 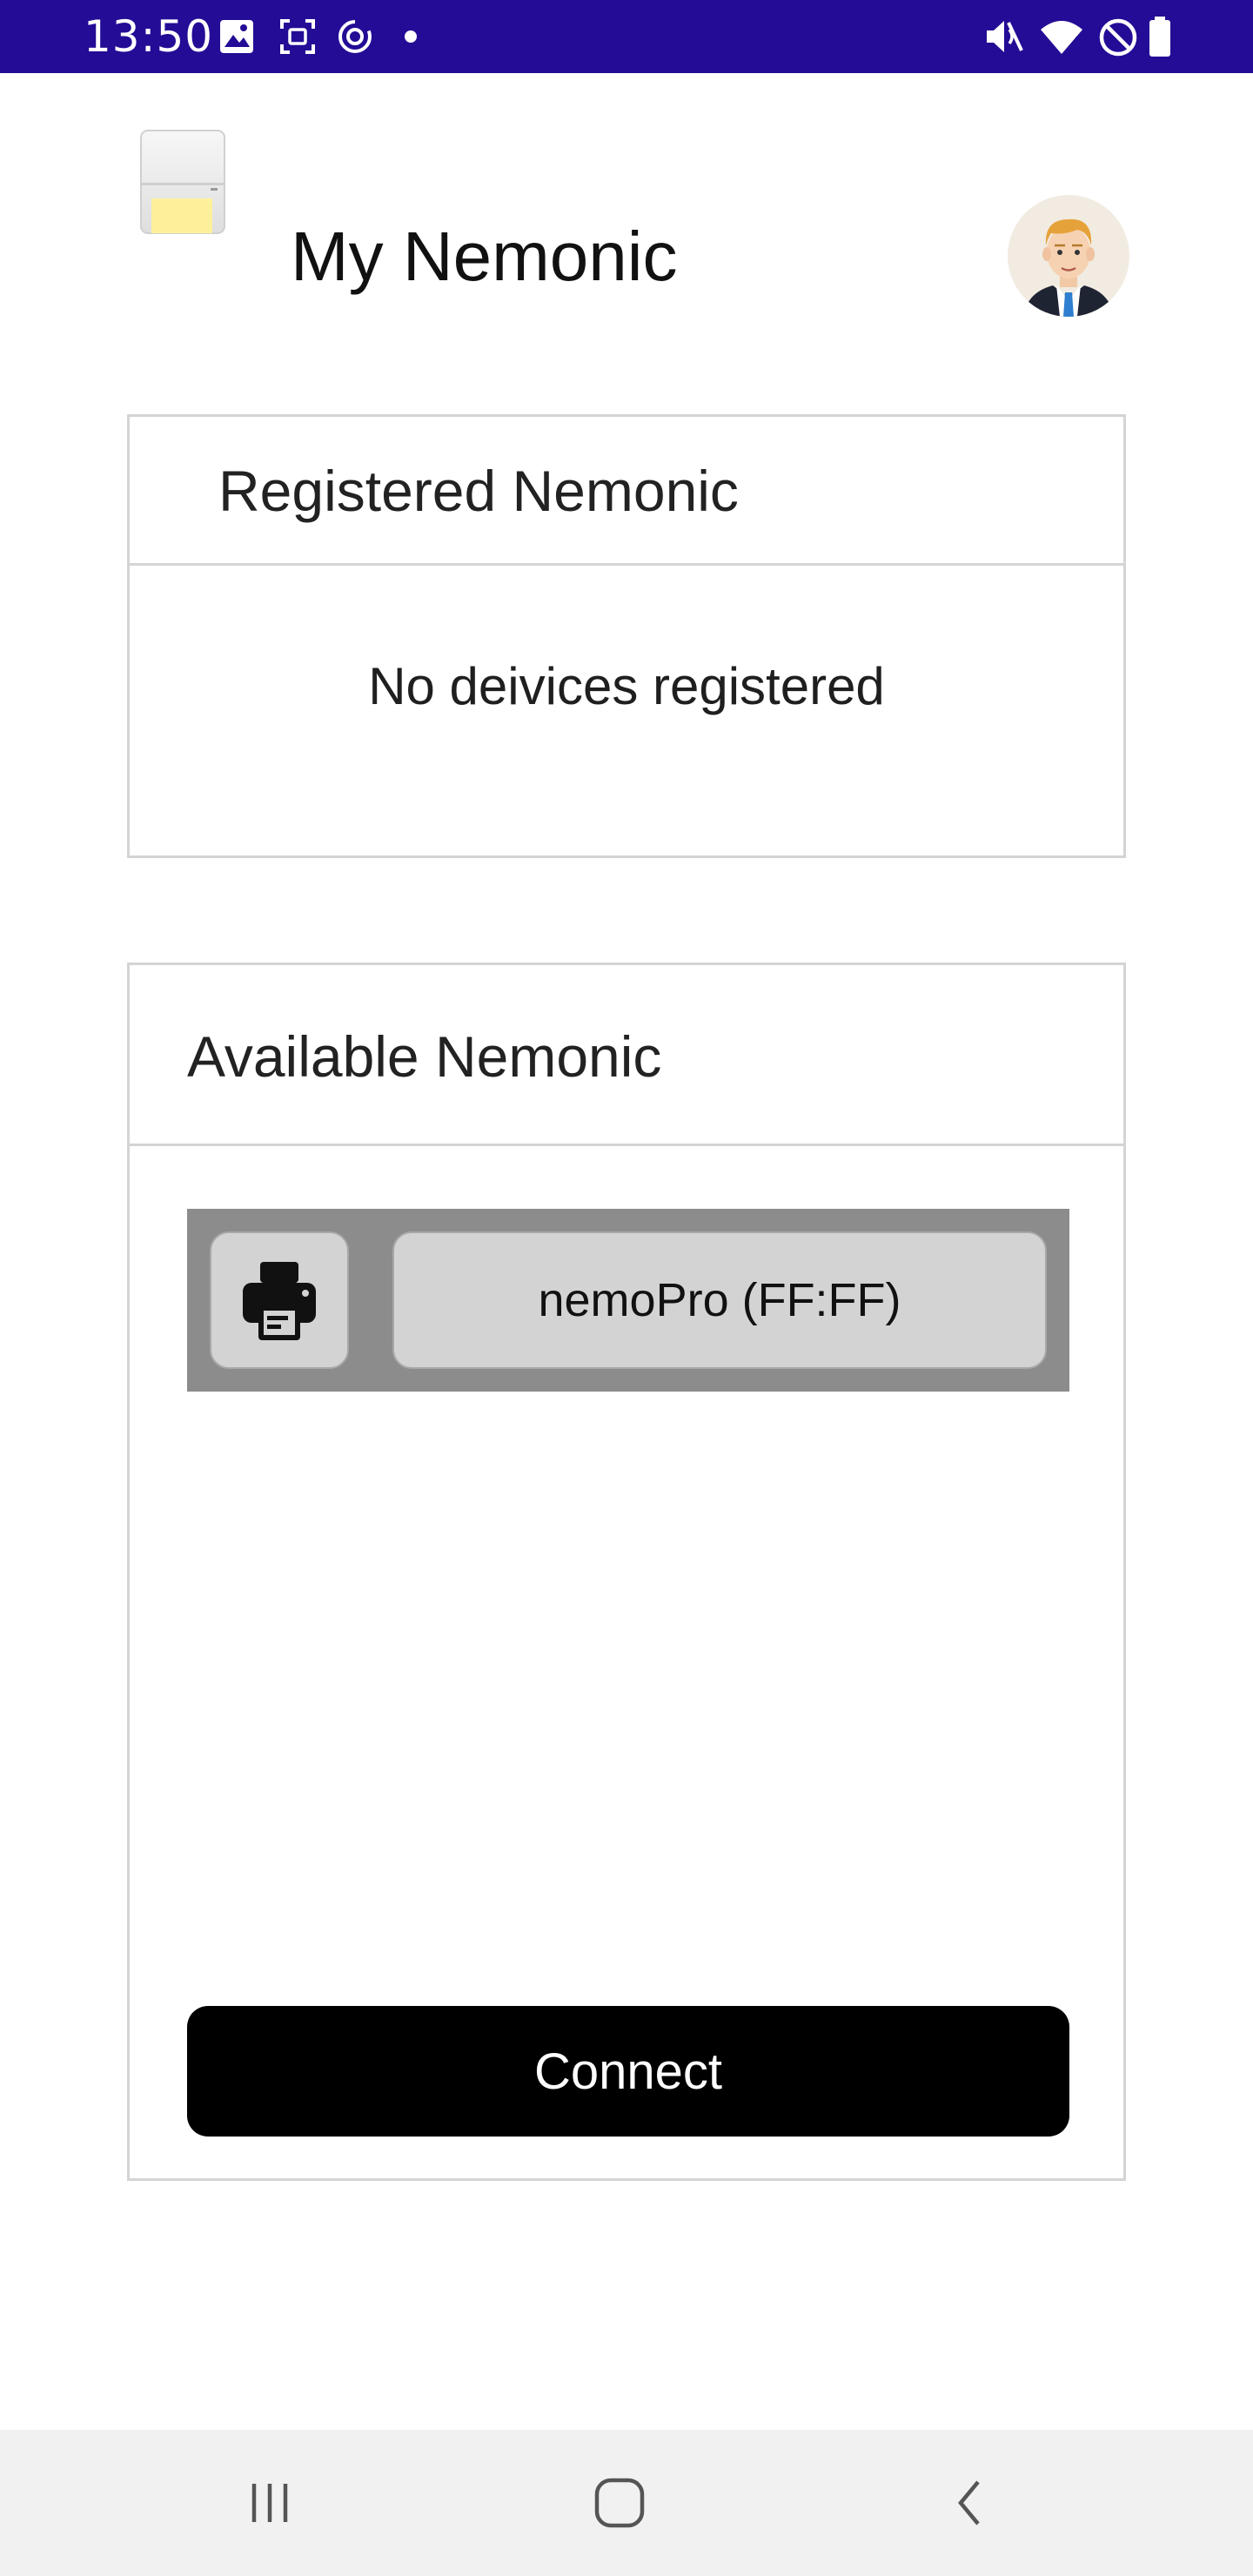 I want to click on back-icon, so click(x=969, y=2503).